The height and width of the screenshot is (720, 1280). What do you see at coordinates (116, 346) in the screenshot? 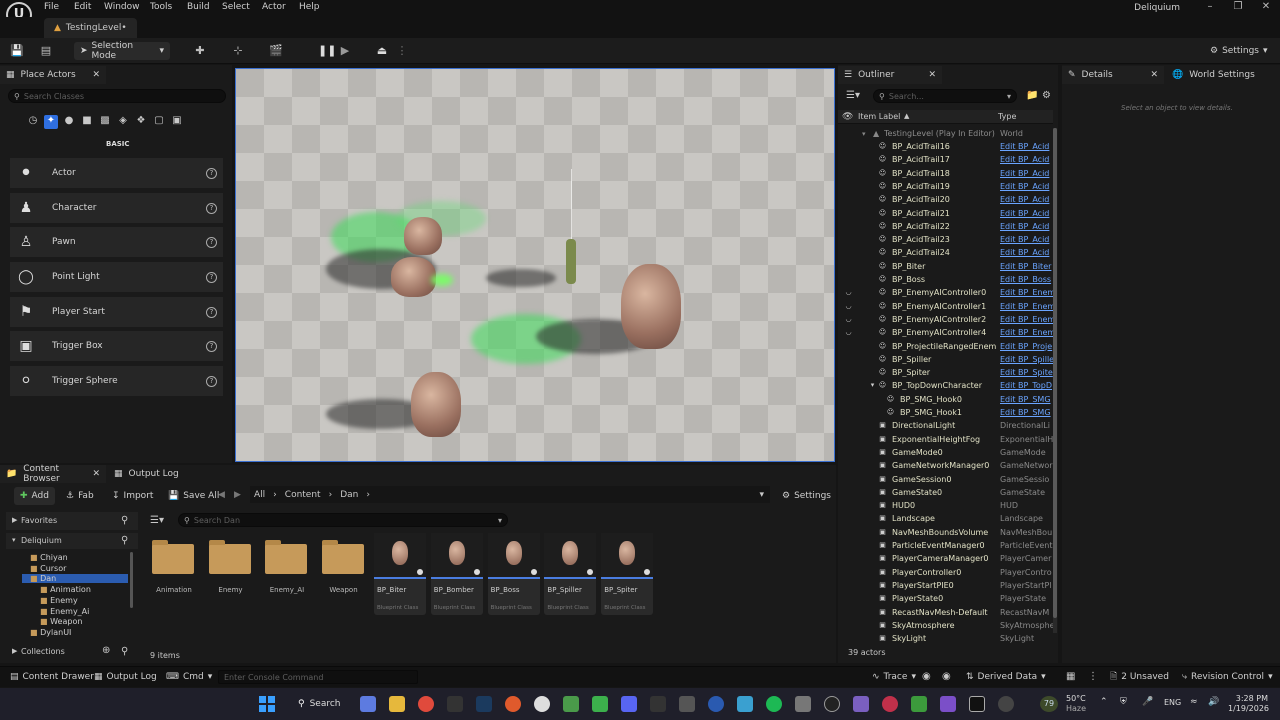
I see `place-actor-trigger-box: ▣ Trigger Box ?` at bounding box center [116, 346].